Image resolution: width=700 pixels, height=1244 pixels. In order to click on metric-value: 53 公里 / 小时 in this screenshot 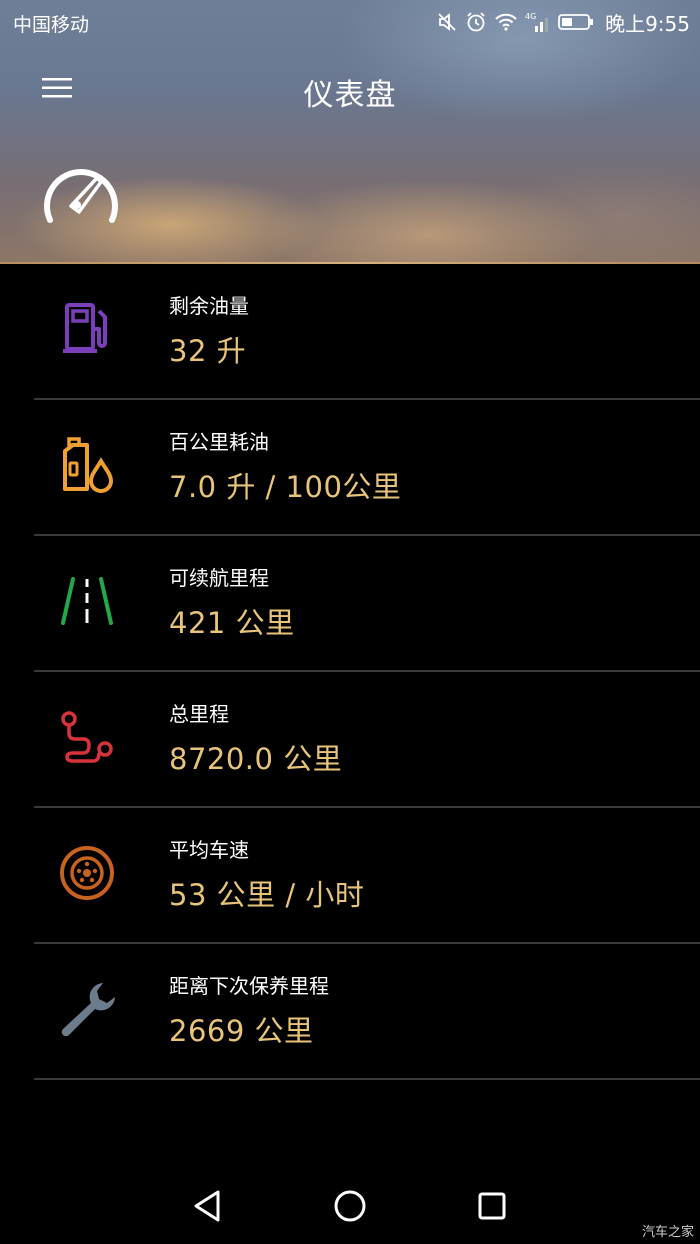, I will do `click(267, 895)`.